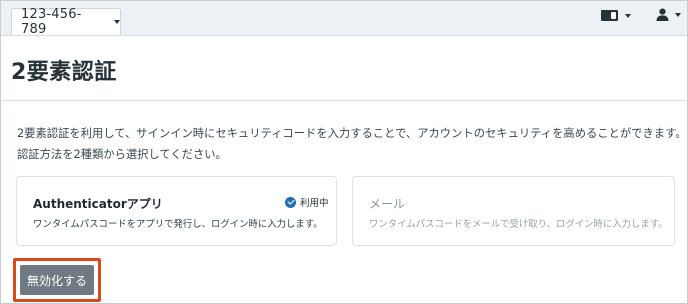  What do you see at coordinates (662, 14) in the screenshot?
I see `user-icon` at bounding box center [662, 14].